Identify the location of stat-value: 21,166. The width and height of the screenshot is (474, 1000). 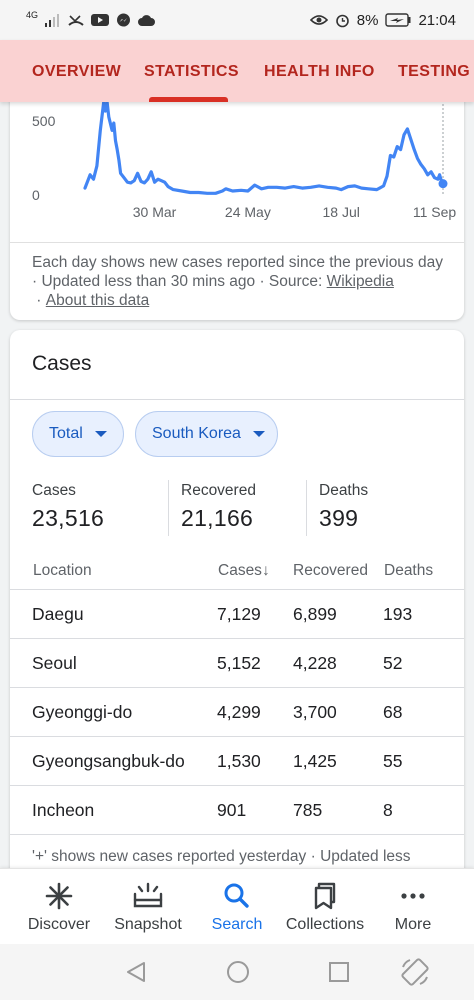
(217, 518).